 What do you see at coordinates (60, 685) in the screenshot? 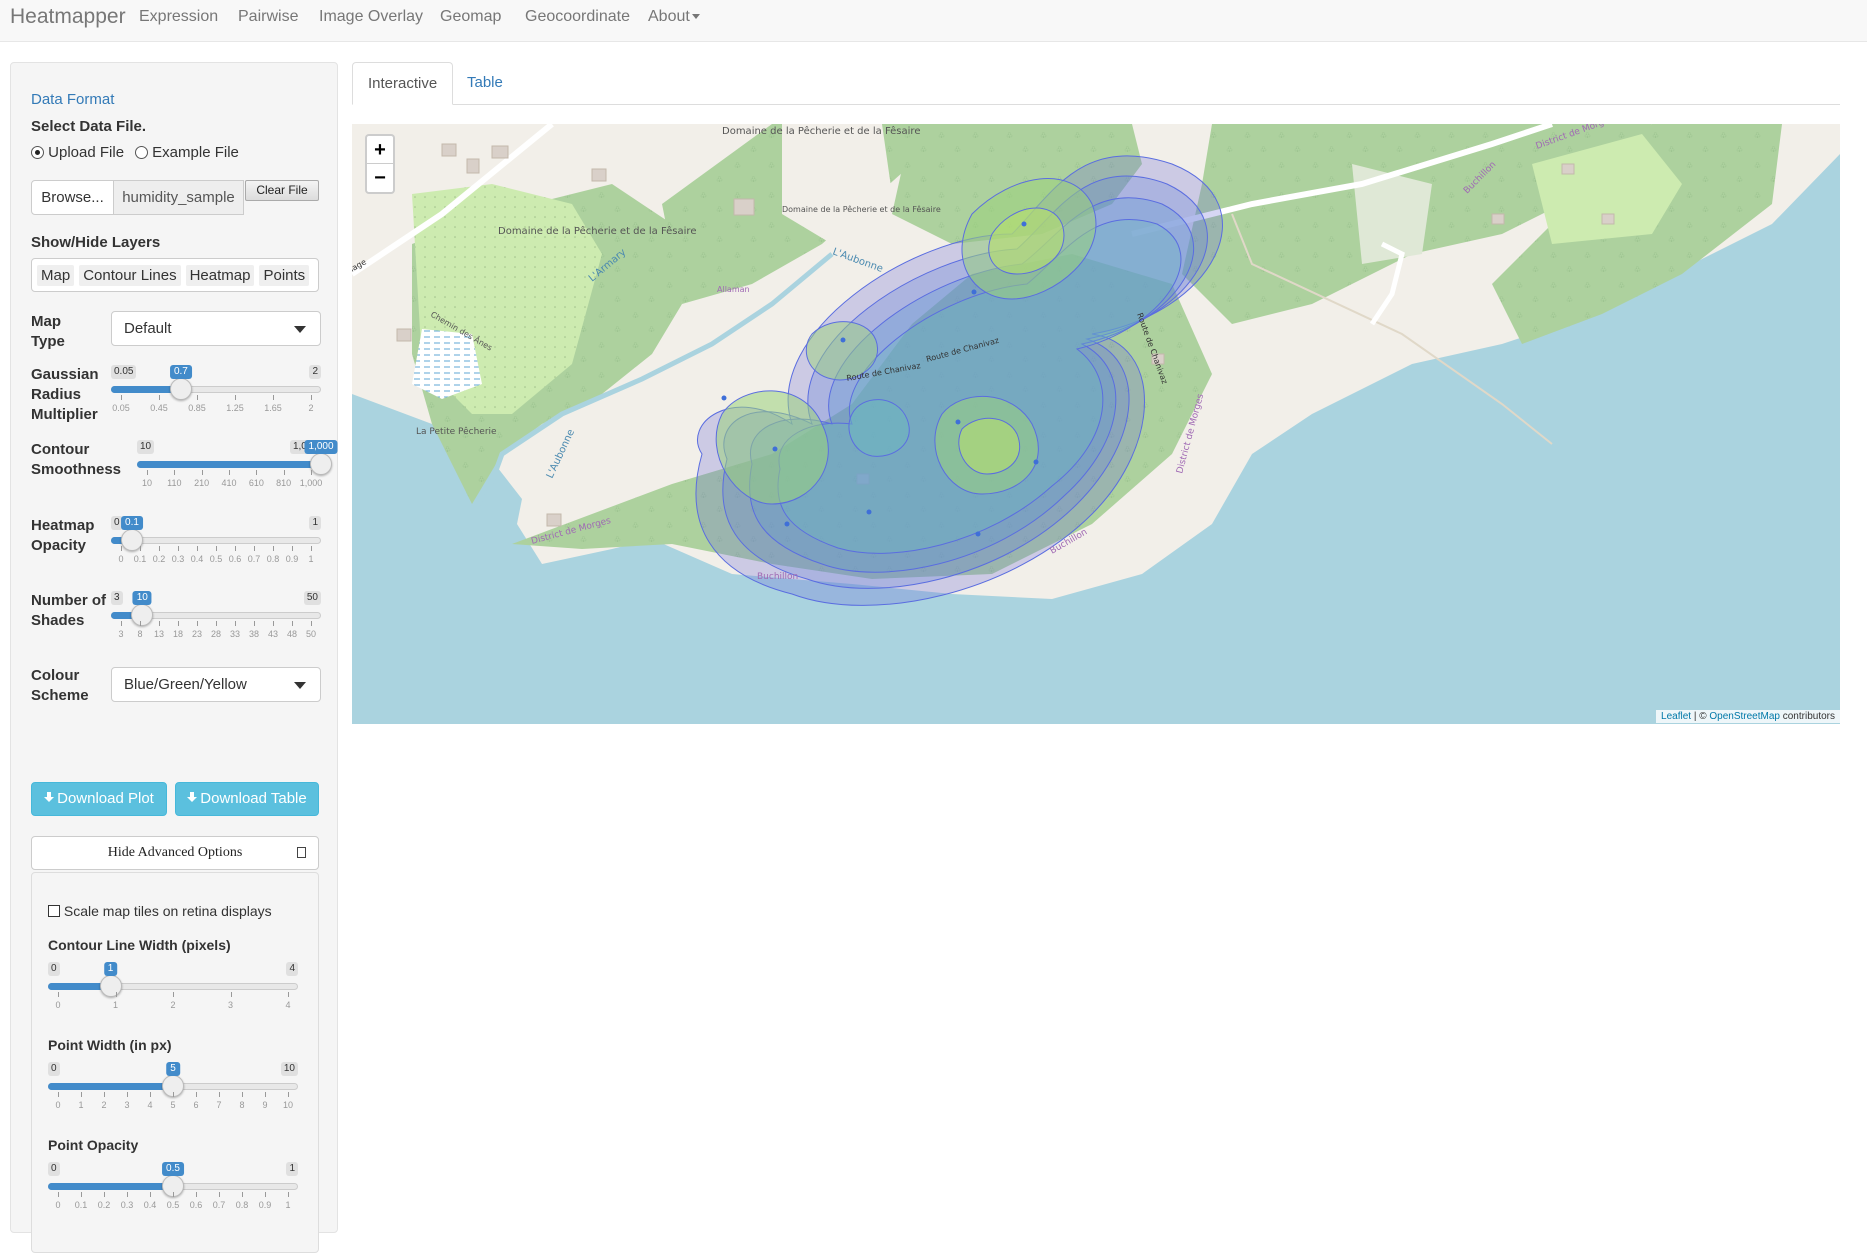
I see `colour-scheme-label: Colour Scheme` at bounding box center [60, 685].